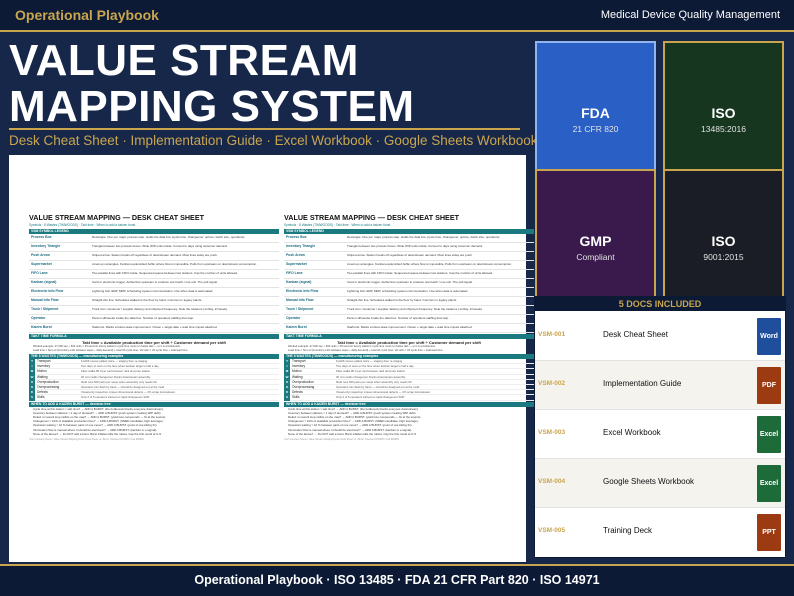 The height and width of the screenshot is (596, 794). What do you see at coordinates (769, 385) in the screenshot?
I see `pdf-format-badge: PDF` at bounding box center [769, 385].